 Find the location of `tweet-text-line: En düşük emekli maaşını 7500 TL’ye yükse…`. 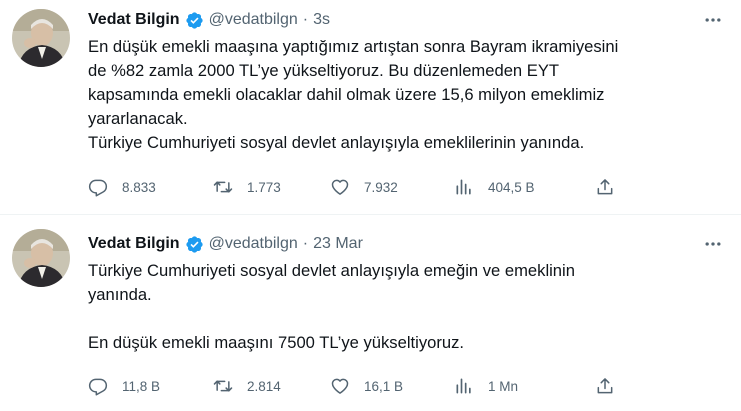

tweet-text-line: En düşük emekli maaşını 7500 TL’ye yükse… is located at coordinates (276, 342).